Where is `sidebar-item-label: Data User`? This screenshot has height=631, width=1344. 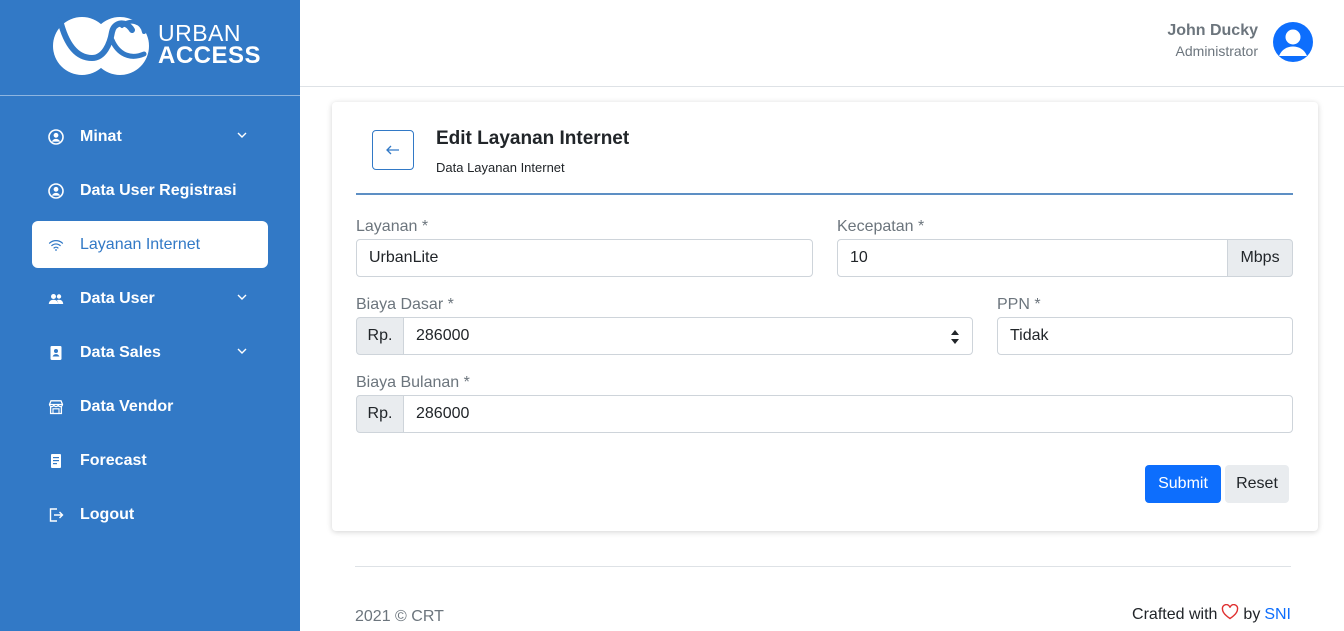
sidebar-item-label: Data User is located at coordinates (117, 298).